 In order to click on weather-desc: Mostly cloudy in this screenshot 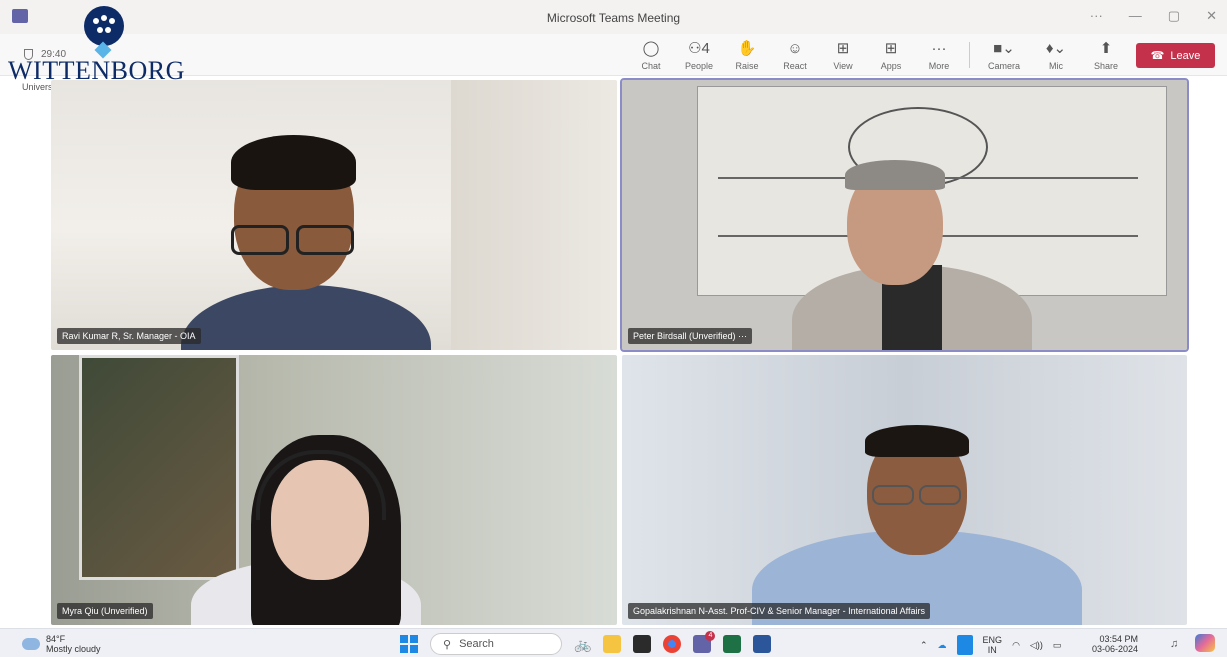, I will do `click(73, 649)`.